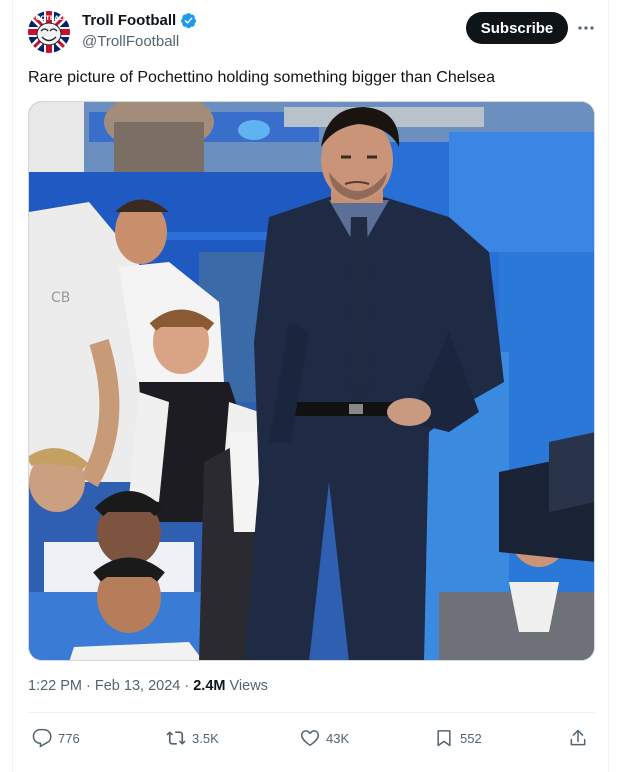  I want to click on author-name: Troll Football, so click(129, 20).